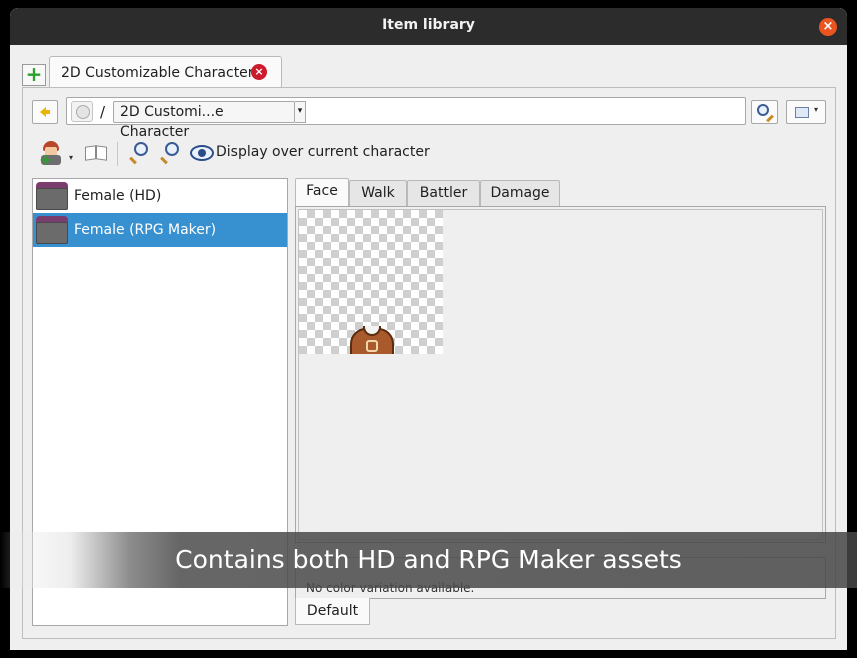 The image size is (857, 658). What do you see at coordinates (259, 72) in the screenshot?
I see `tab-close-icon: ×` at bounding box center [259, 72].